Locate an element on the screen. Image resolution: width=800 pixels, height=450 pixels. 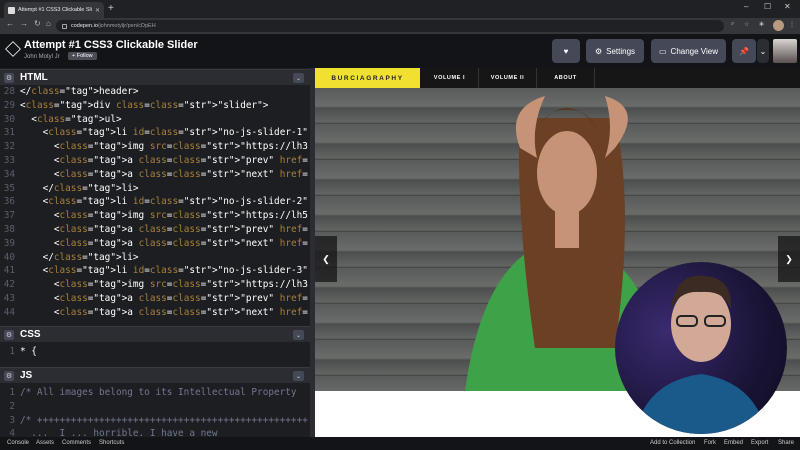
window-close-icon: ✕ is located at coordinates (787, 6).